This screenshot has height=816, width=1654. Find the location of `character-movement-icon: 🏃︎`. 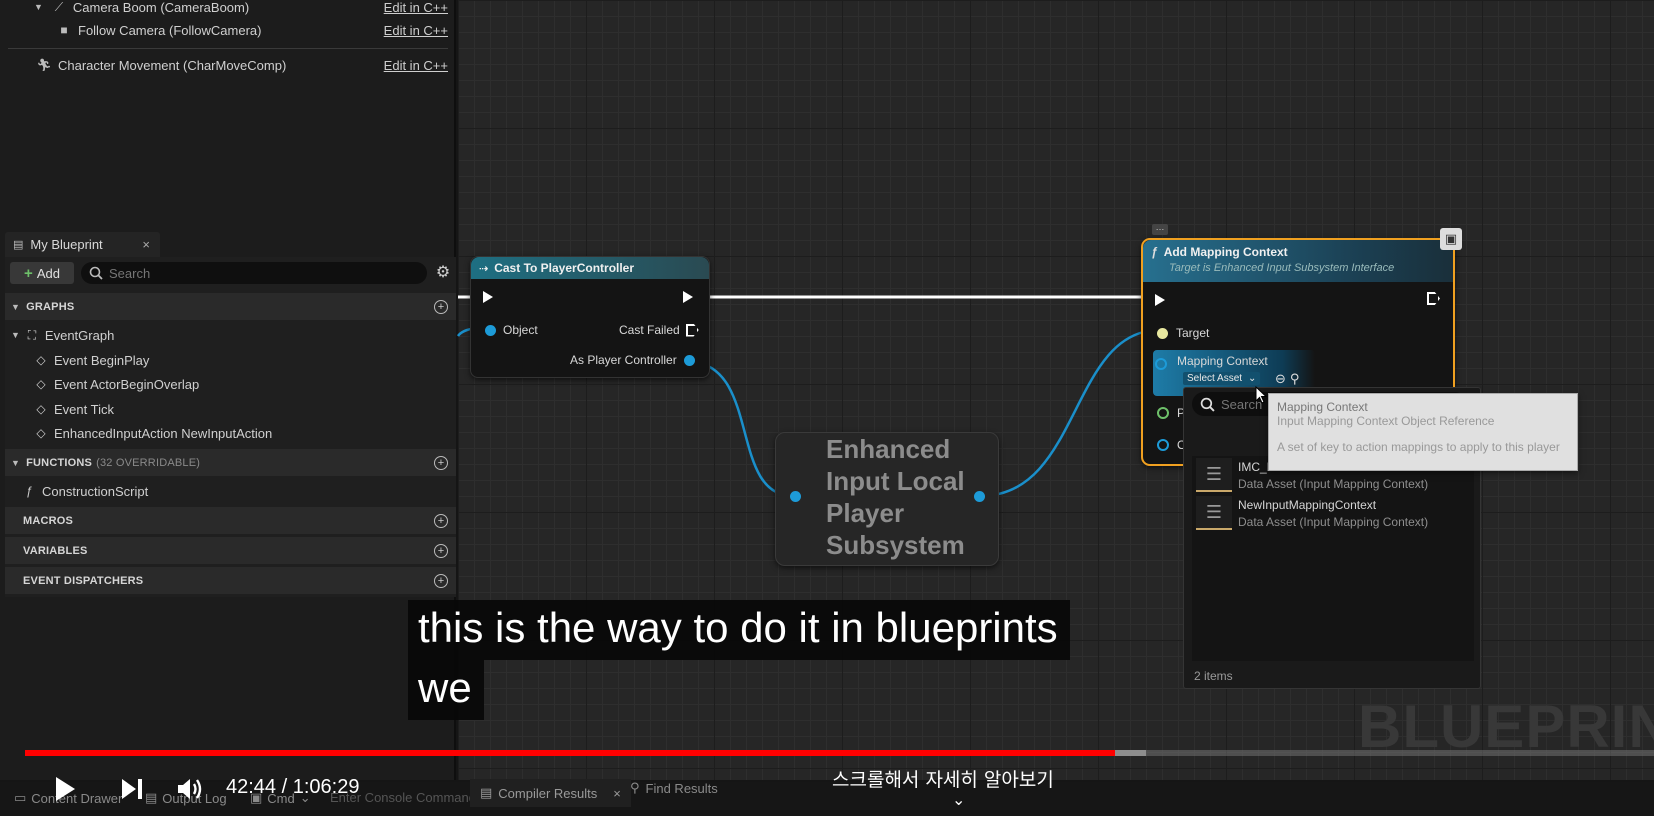

character-movement-icon: 🏃︎ is located at coordinates (44, 65).